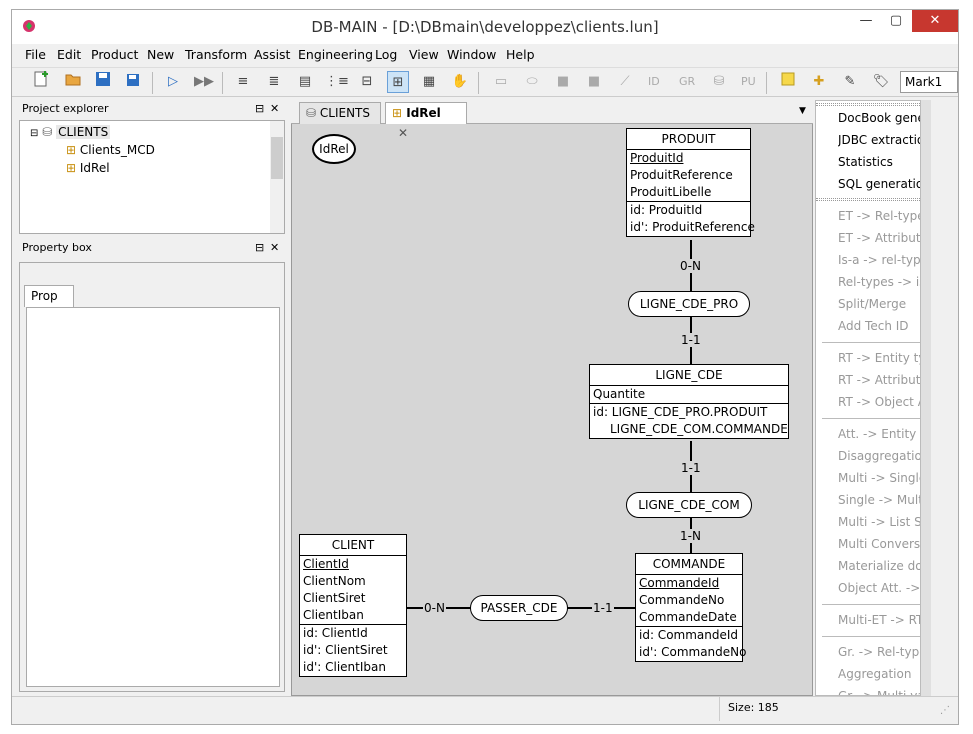  I want to click on transform-item: Single -> Multi, so click(879, 500).